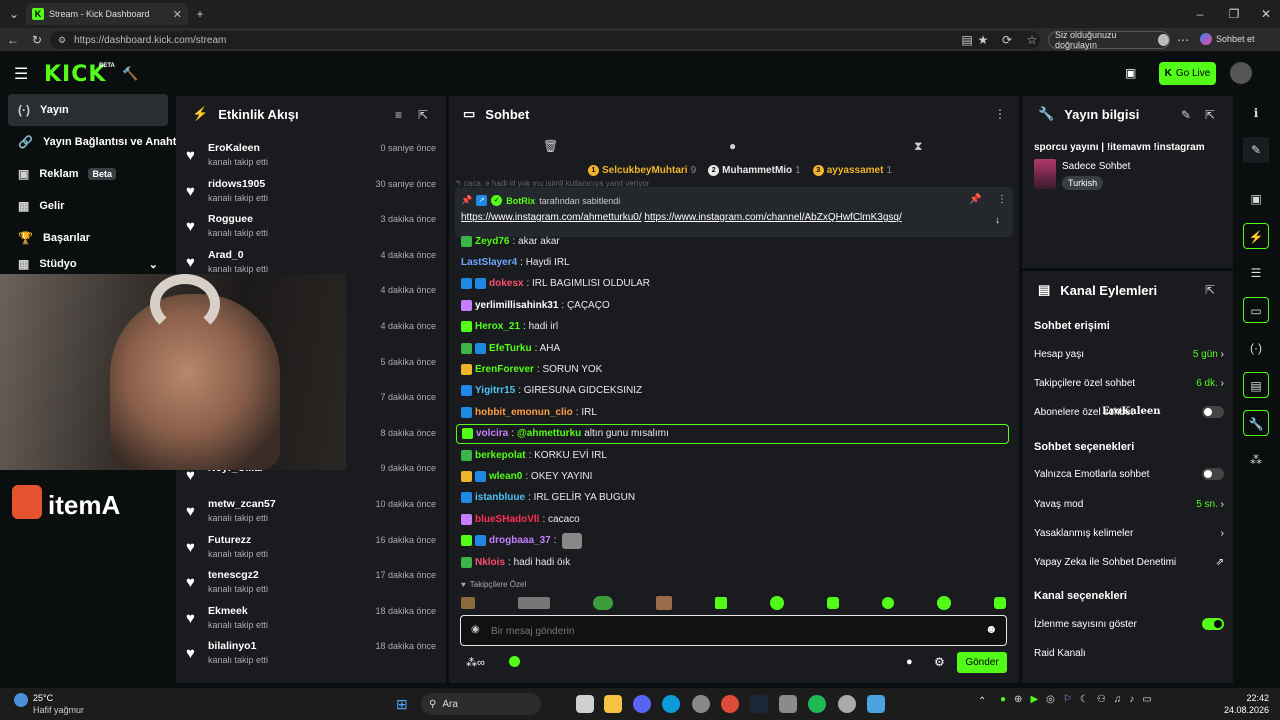  What do you see at coordinates (490, 562) in the screenshot?
I see `chat-username: Nklois` at bounding box center [490, 562].